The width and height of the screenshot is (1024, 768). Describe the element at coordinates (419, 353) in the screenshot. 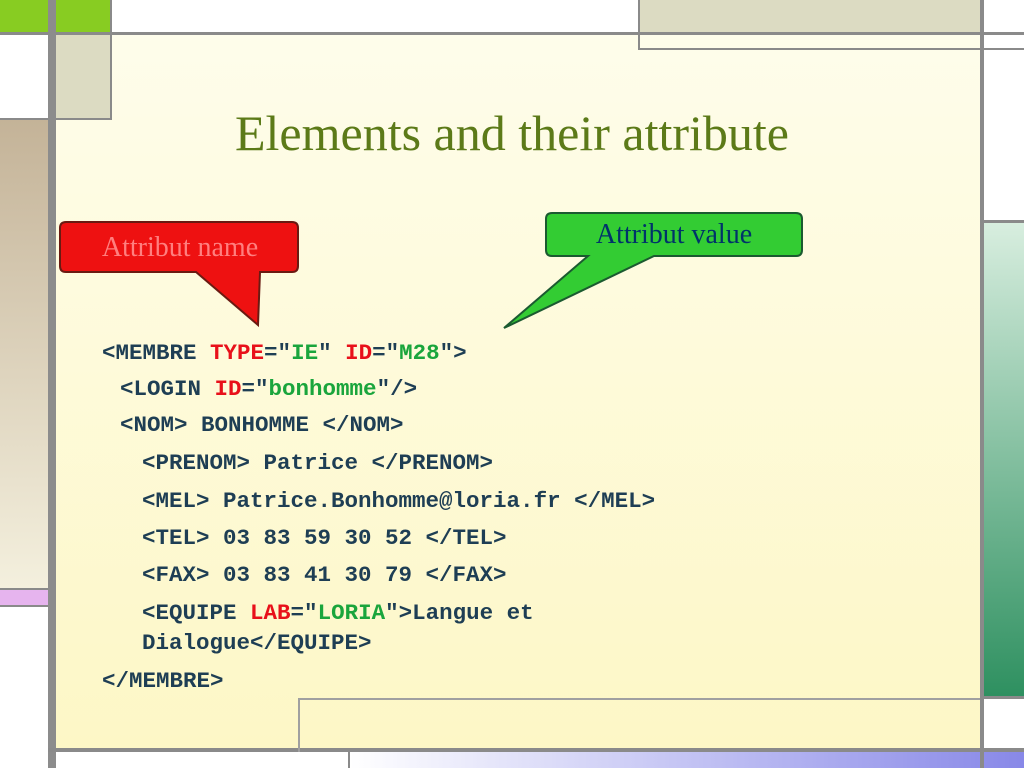

I see `attribute-value-m28: M28` at that location.